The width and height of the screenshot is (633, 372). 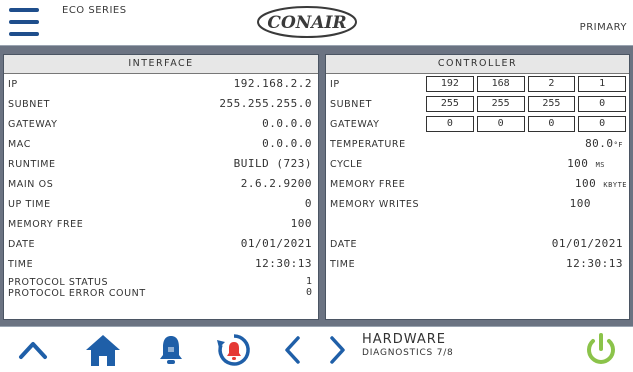 What do you see at coordinates (477, 204) in the screenshot?
I see `controller-row-memory-writes: MEMORY WRITES 100` at bounding box center [477, 204].